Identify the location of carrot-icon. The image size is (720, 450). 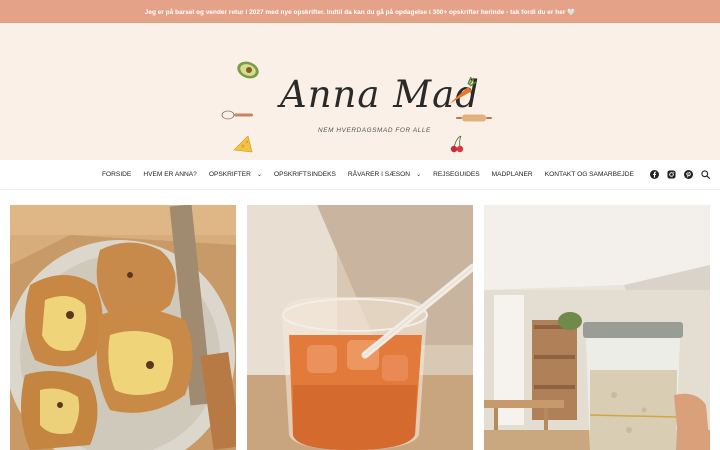
(463, 90).